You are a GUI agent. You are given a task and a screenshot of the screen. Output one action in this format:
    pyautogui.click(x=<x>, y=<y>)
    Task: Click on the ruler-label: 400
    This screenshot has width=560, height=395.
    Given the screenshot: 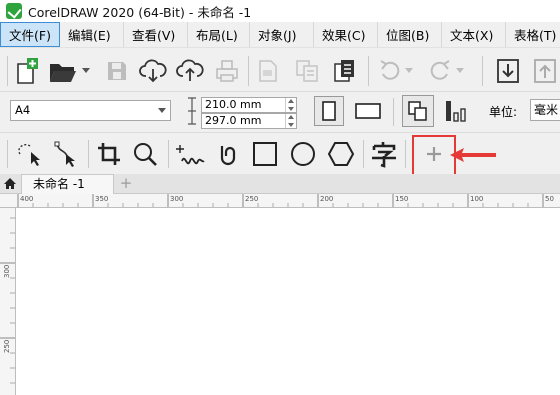 What is the action you would take?
    pyautogui.click(x=27, y=199)
    